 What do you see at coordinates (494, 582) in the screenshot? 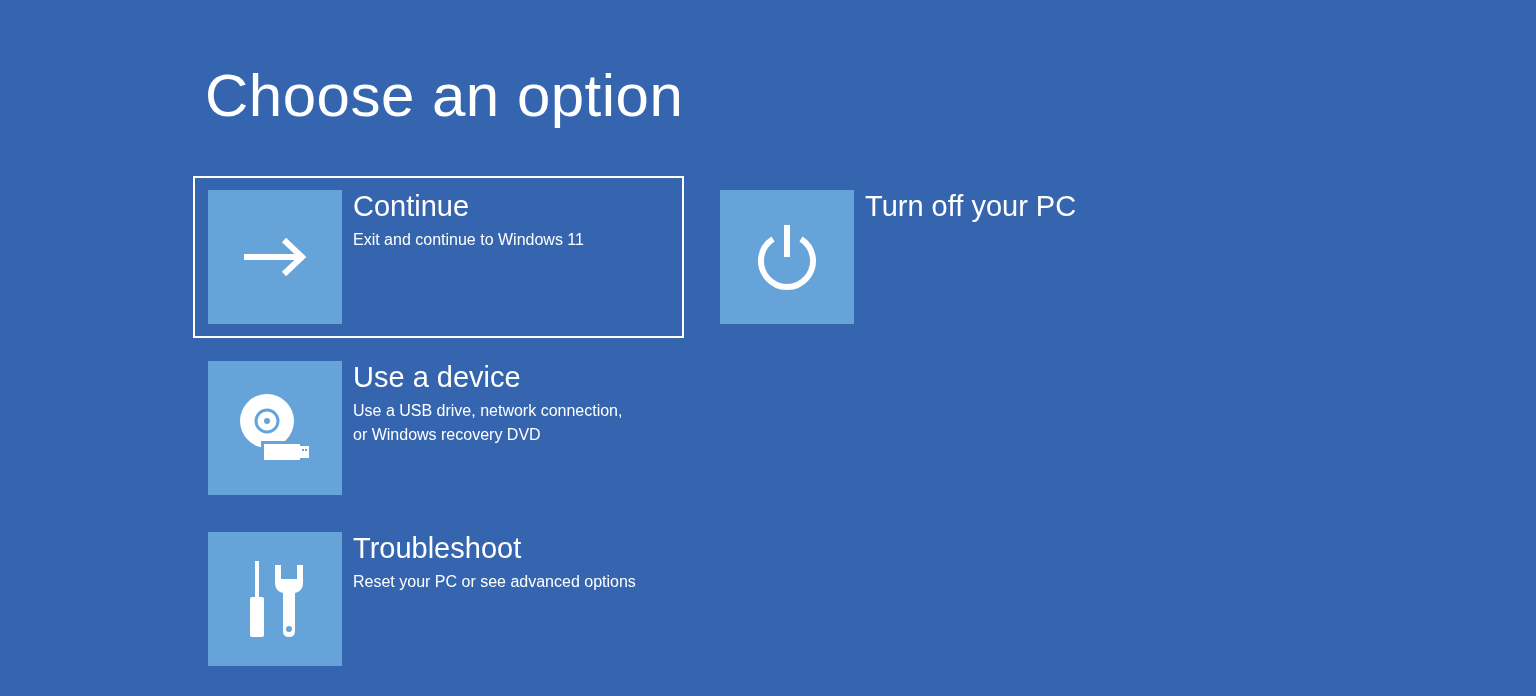
I see `option-description: Reset your PC or see advanced options` at bounding box center [494, 582].